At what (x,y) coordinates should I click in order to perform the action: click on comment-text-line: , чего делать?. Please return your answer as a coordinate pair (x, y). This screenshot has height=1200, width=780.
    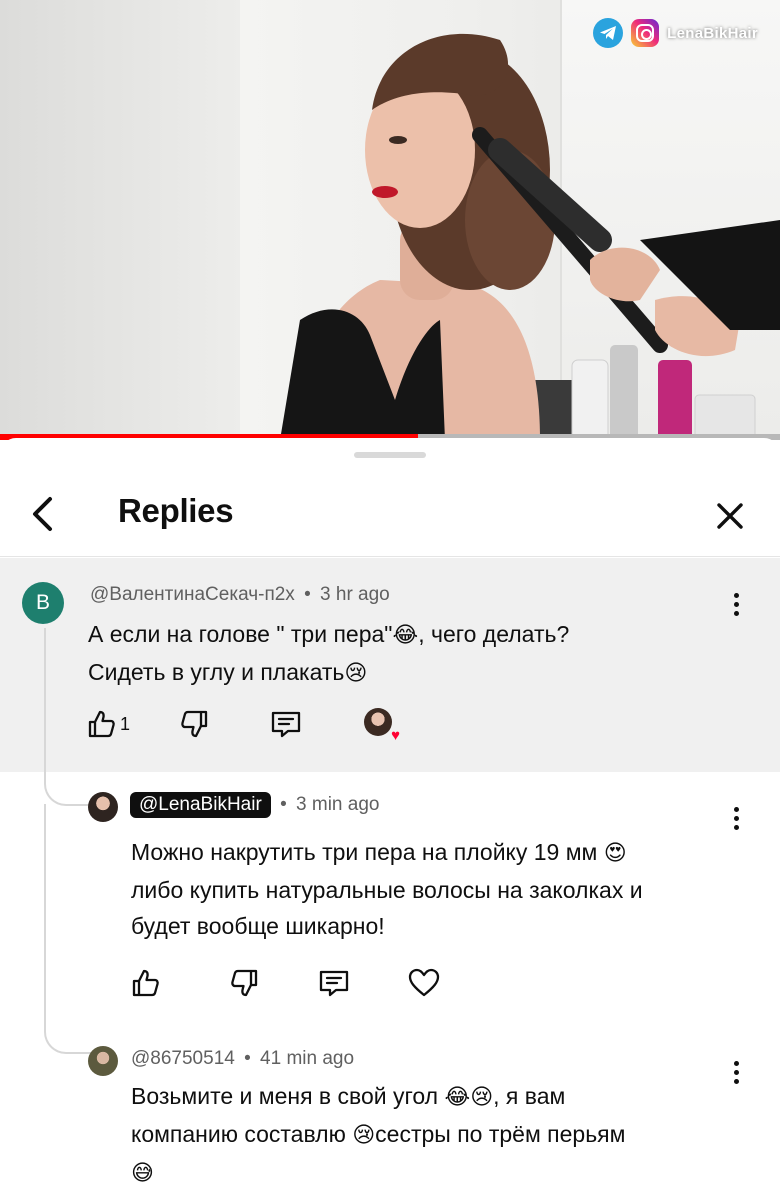
    Looking at the image, I should click on (494, 634).